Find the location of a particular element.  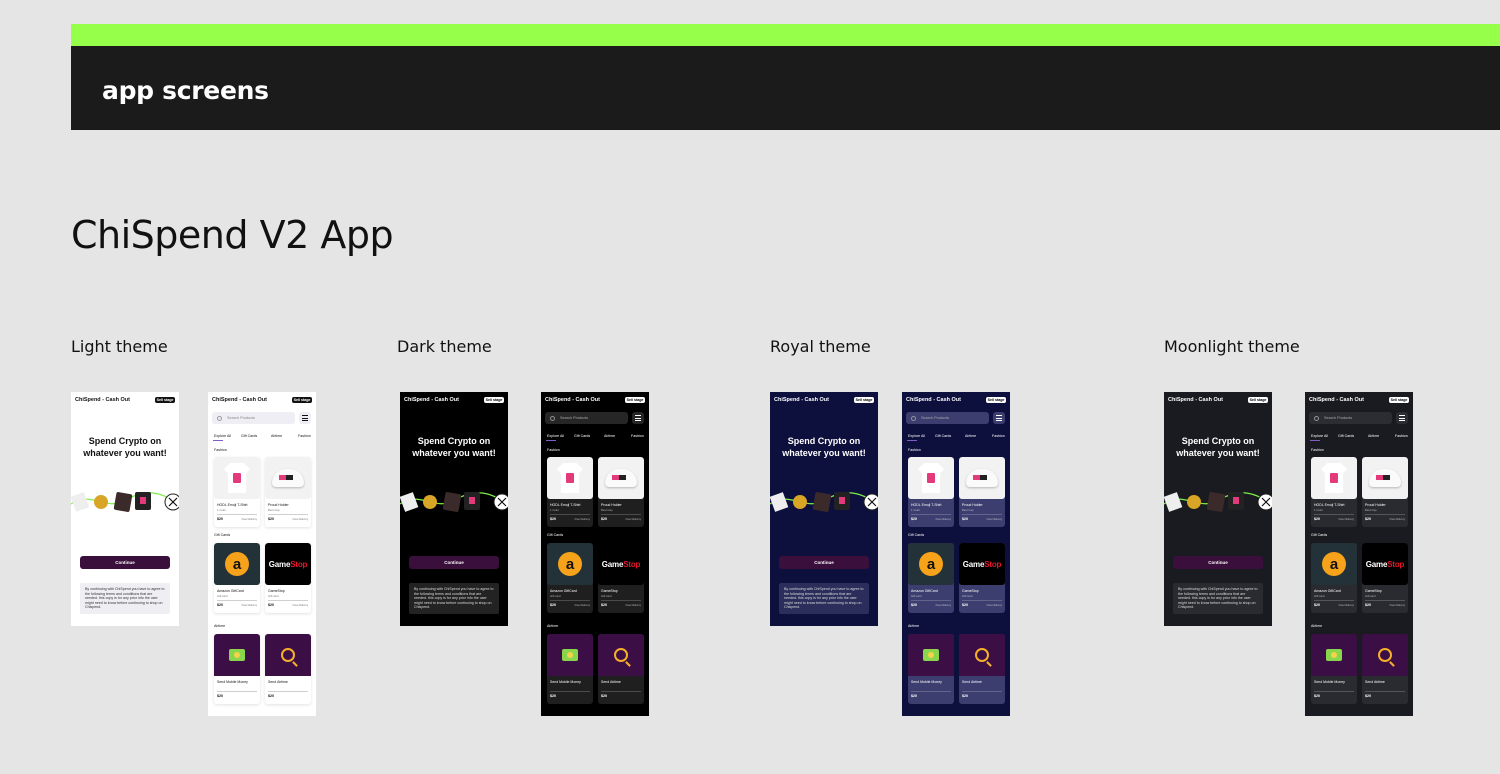

product-card-gamestop-delivery: Free Delivery is located at coordinates (300, 605).